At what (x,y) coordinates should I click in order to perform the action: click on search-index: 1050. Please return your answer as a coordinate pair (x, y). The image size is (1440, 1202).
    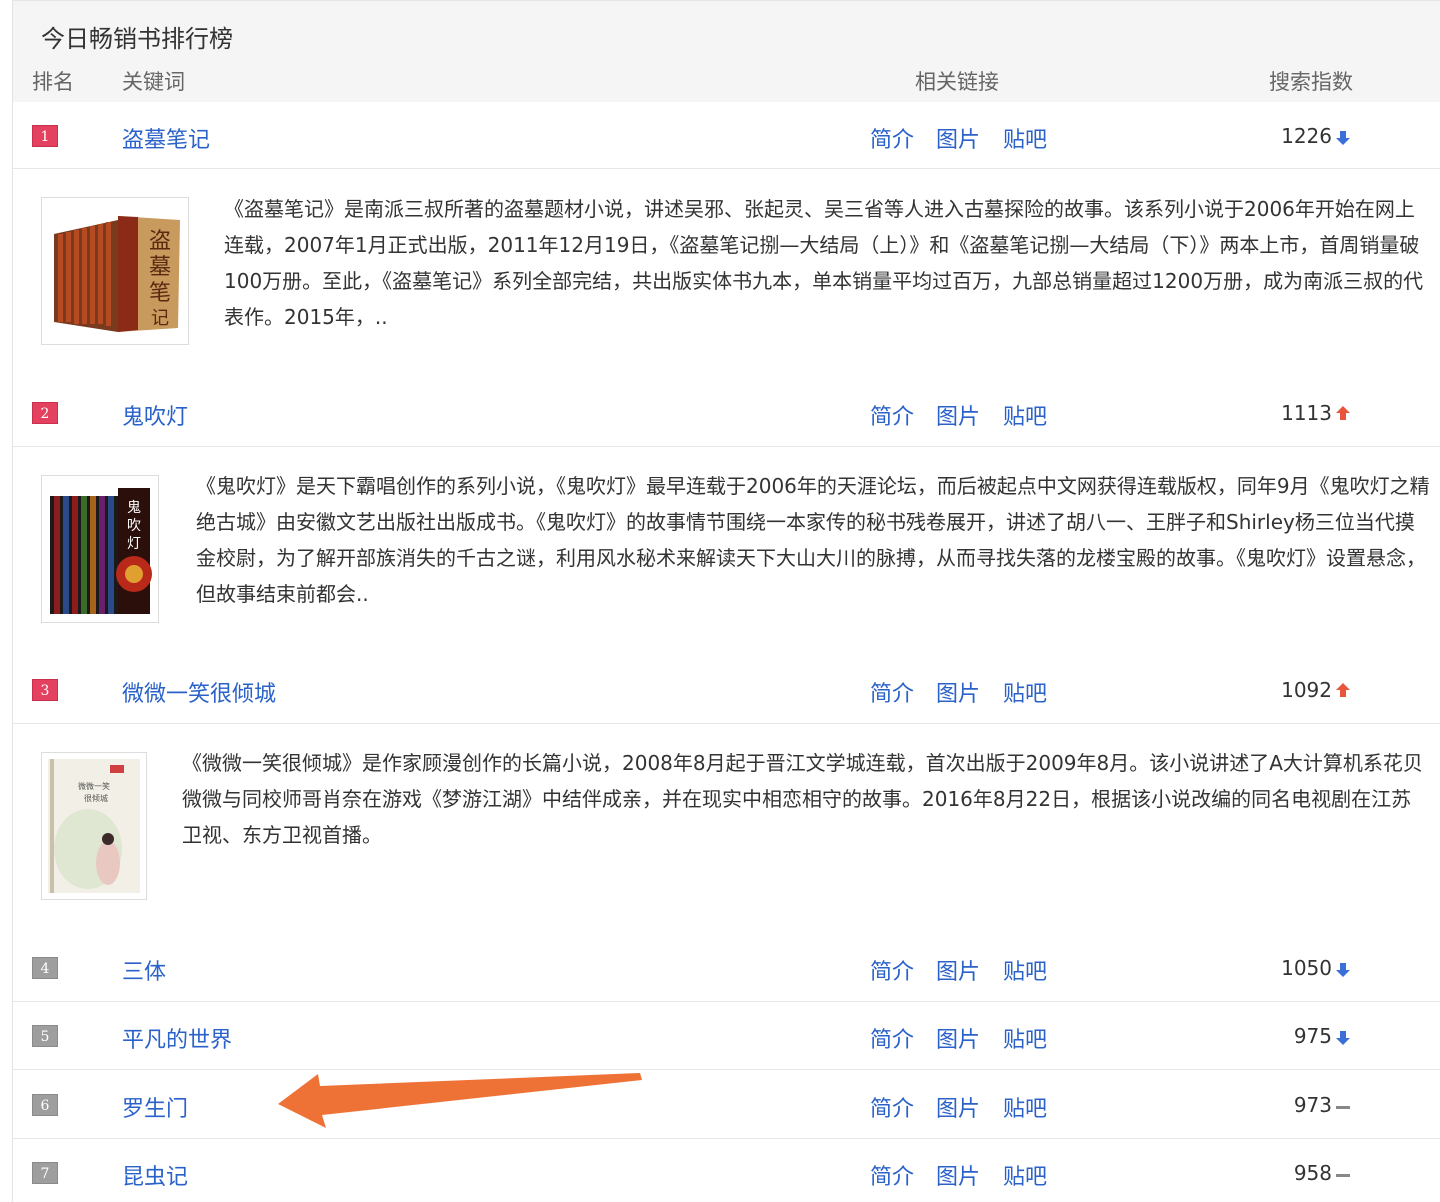
    Looking at the image, I should click on (1306, 968).